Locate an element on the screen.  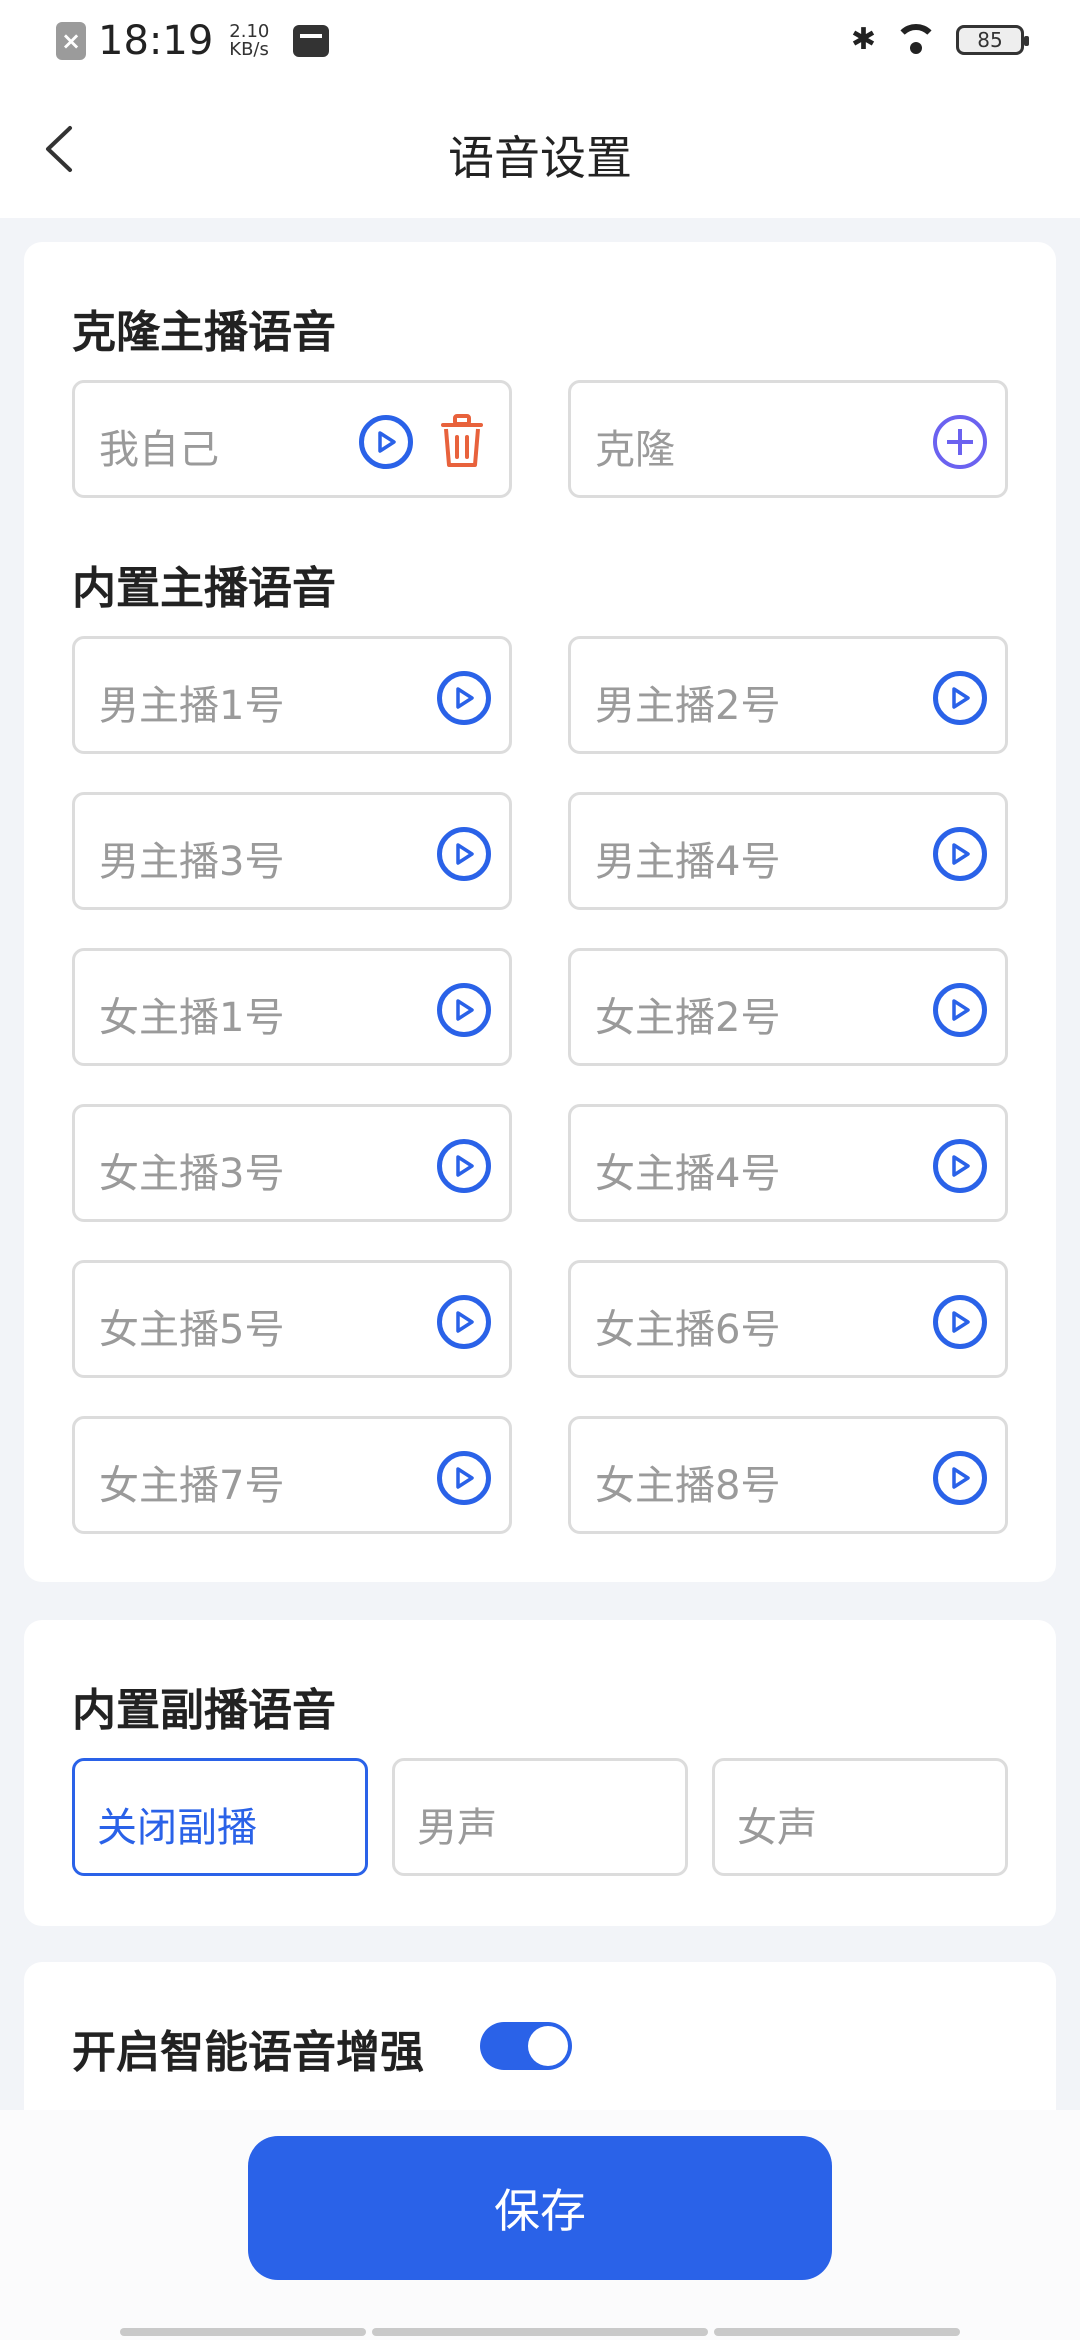
status-left: × 18:19 2.10 KB/s is located at coordinates (193, 41).